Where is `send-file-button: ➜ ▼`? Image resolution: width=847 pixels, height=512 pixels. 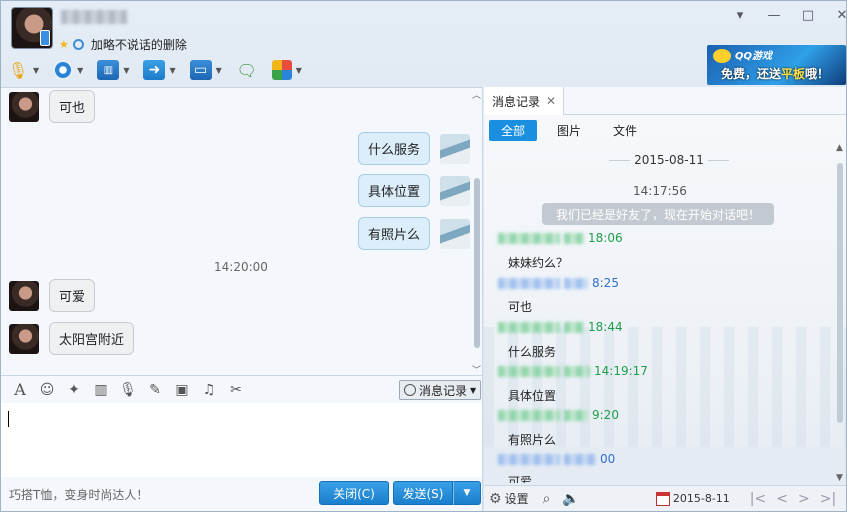 send-file-button: ➜ ▼ is located at coordinates (159, 70).